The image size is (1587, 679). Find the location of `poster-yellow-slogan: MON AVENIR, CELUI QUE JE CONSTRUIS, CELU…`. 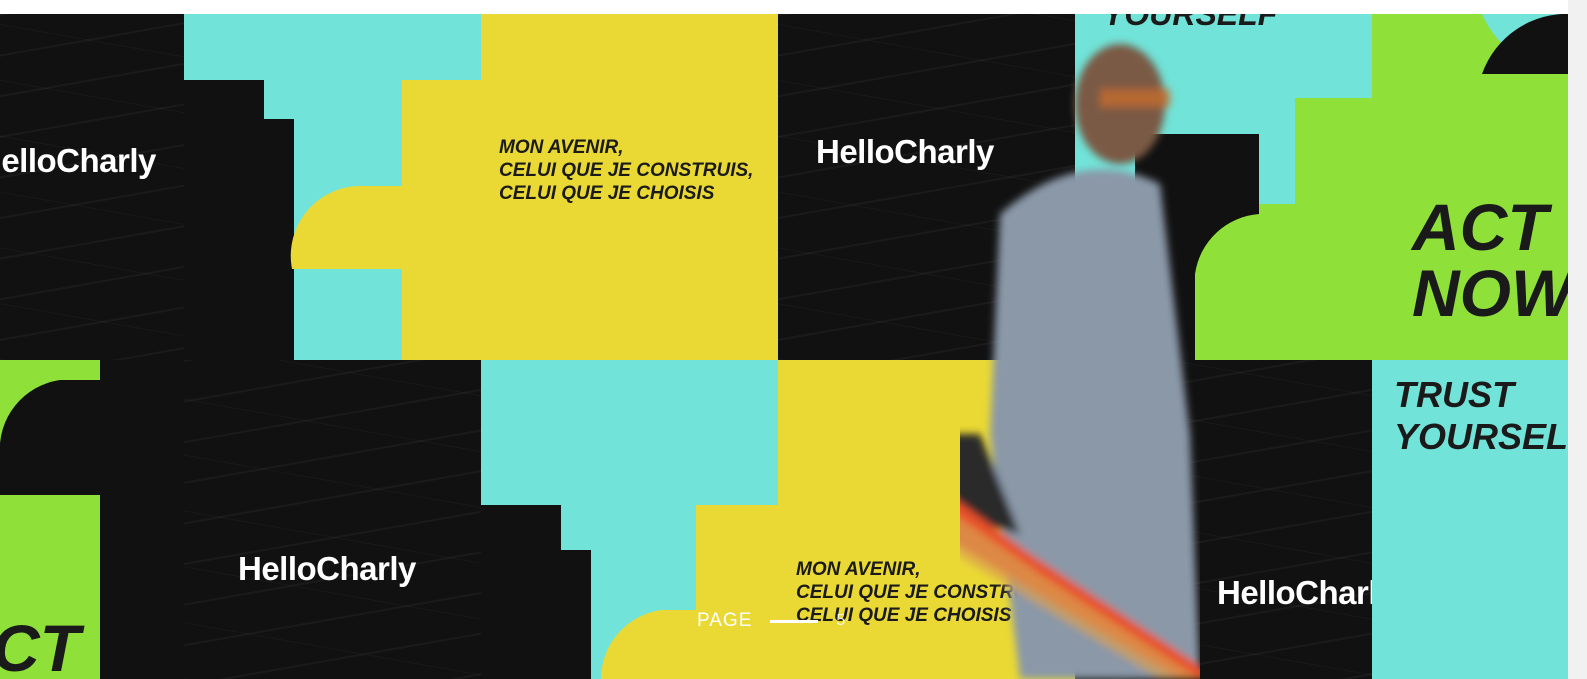

poster-yellow-slogan: MON AVENIR, CELUI QUE JE CONSTRUIS, CELU… is located at coordinates (629, 187).